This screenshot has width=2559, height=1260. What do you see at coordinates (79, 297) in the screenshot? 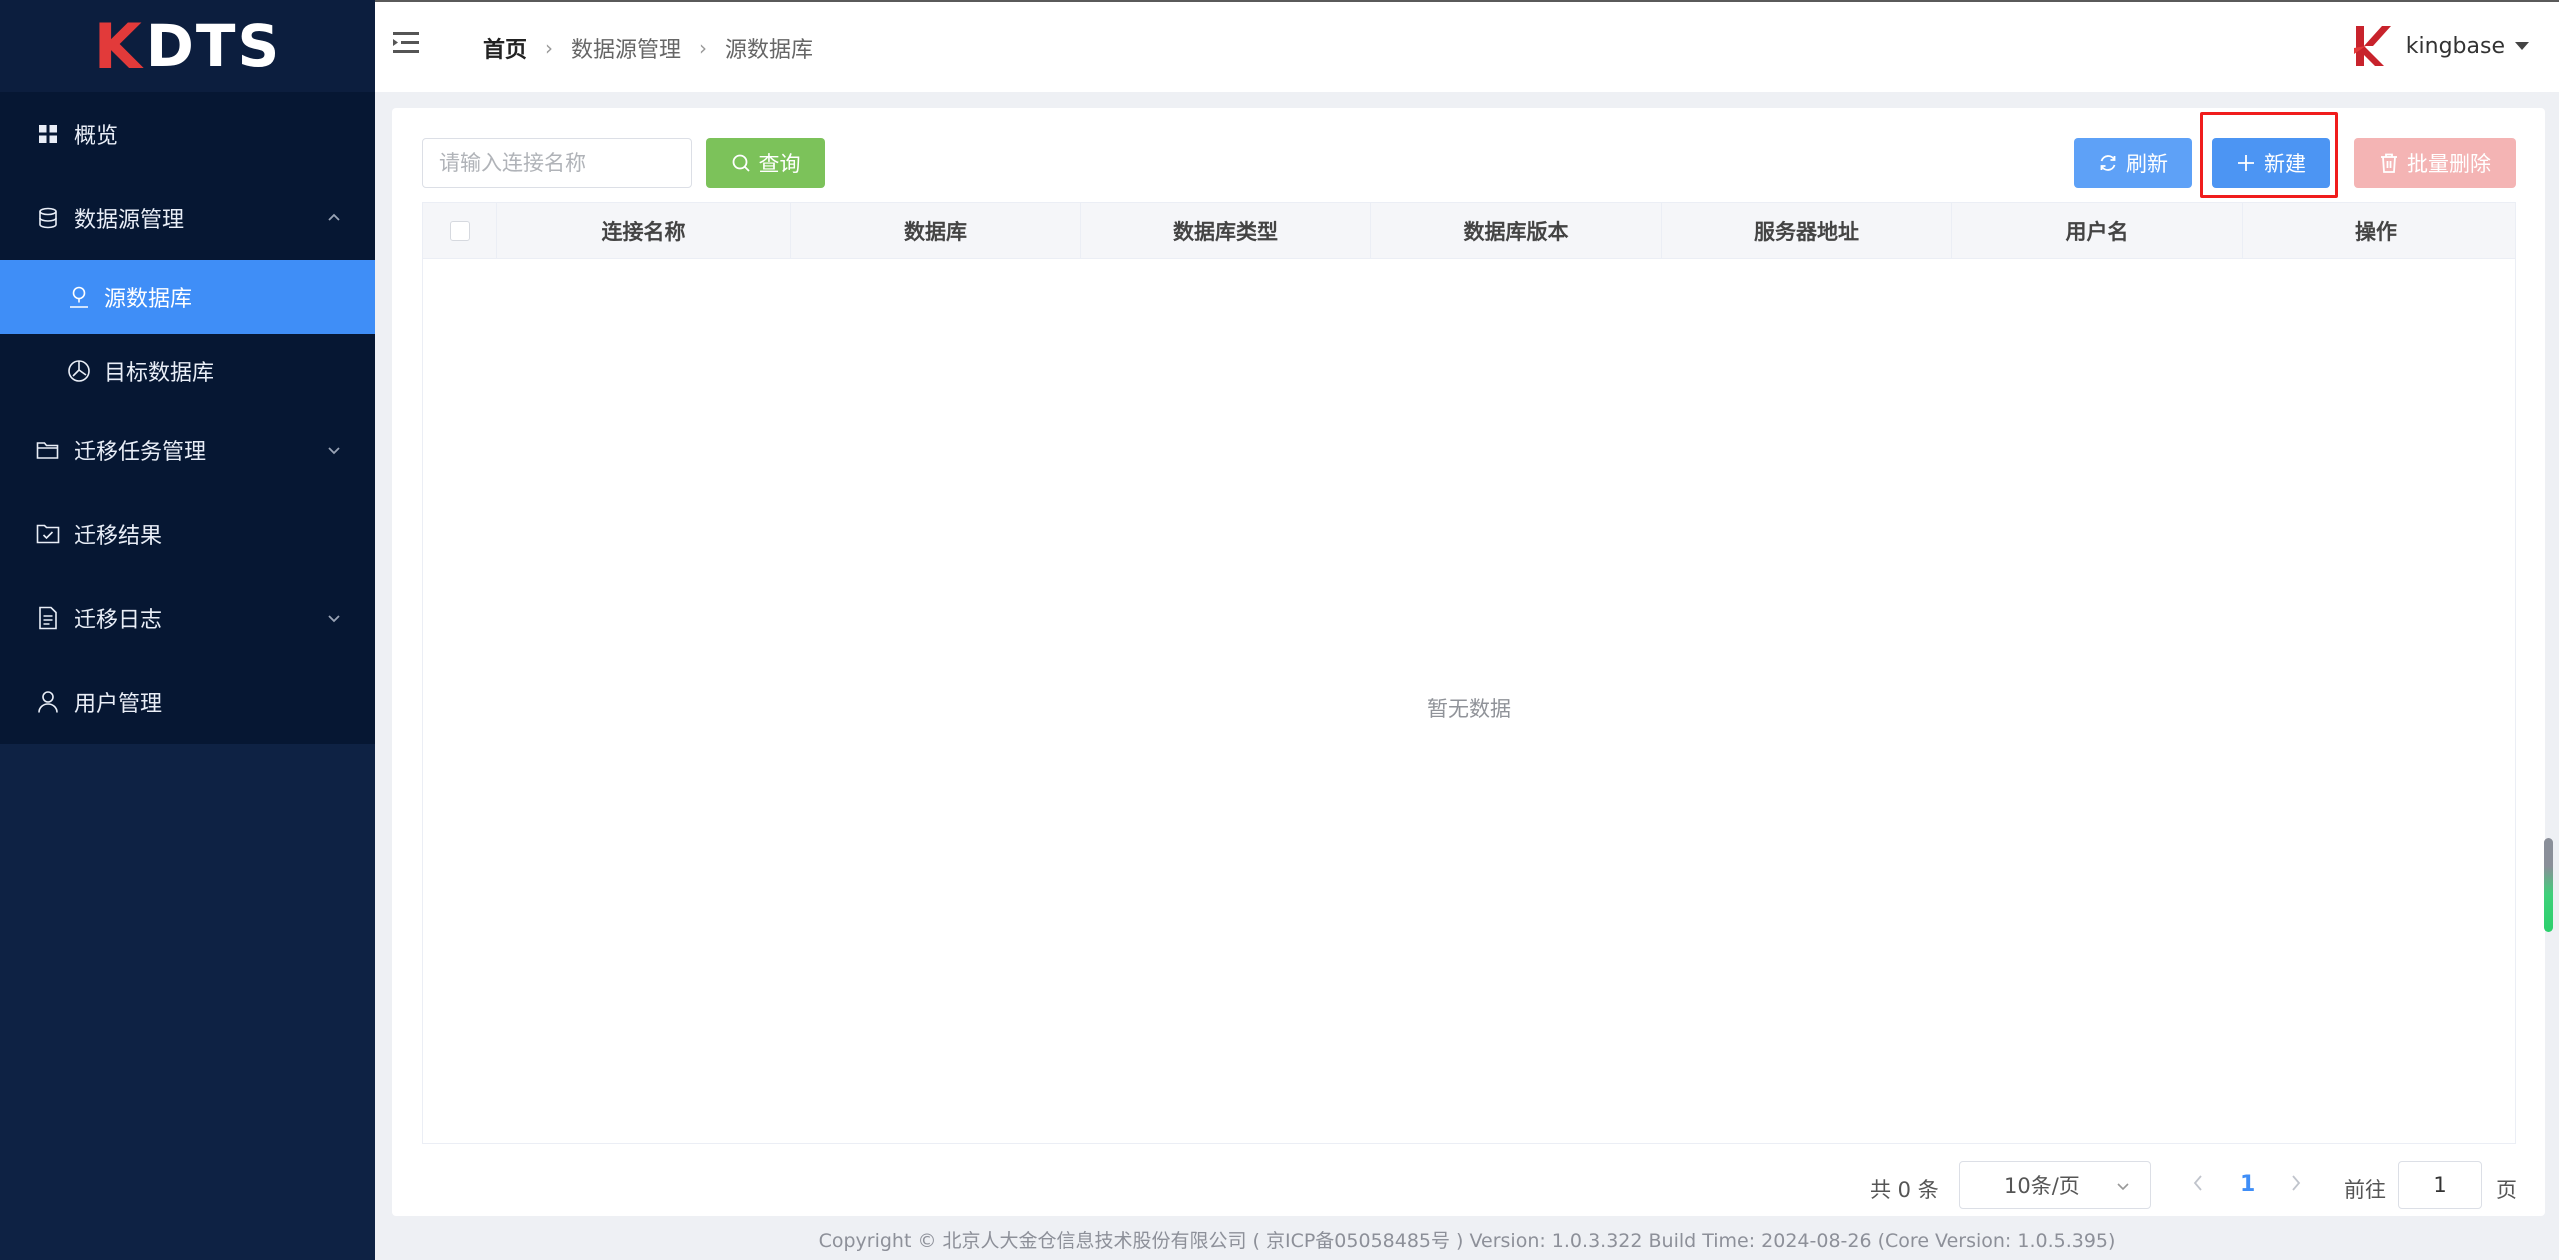
I see `source-db-icon` at bounding box center [79, 297].